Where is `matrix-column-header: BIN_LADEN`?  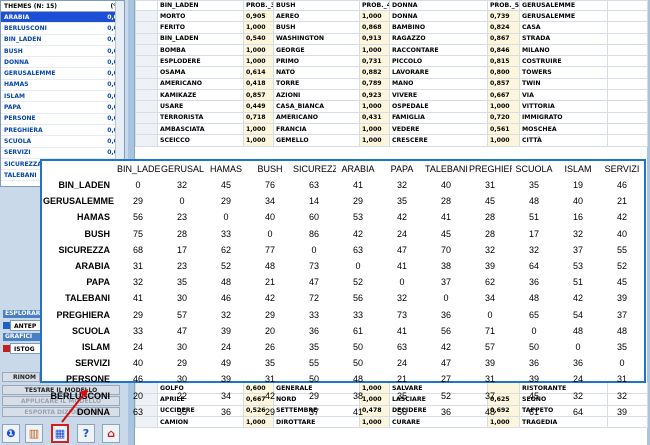
matrix-column-header: BIN_LADEN is located at coordinates (138, 169).